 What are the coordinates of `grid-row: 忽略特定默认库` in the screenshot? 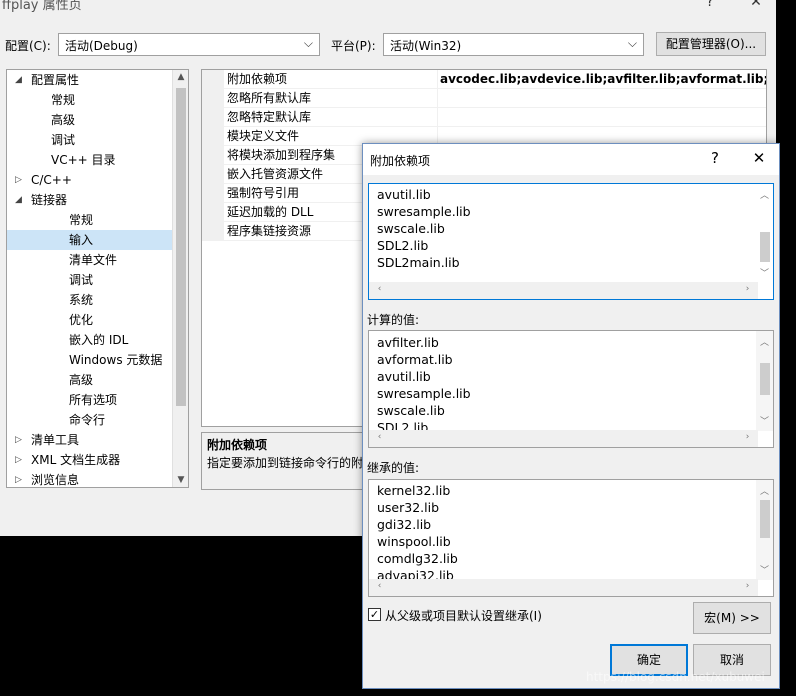 It's located at (484, 117).